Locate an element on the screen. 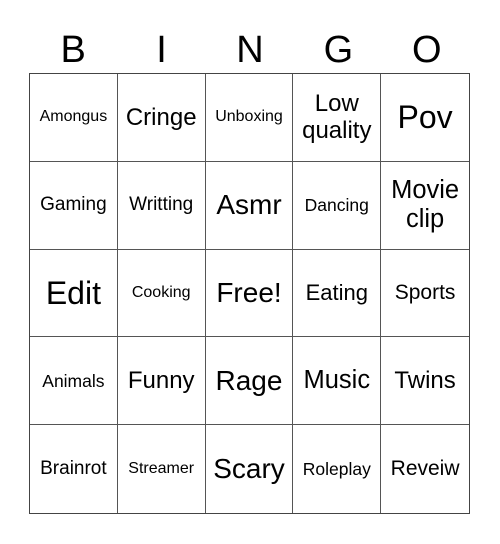 The height and width of the screenshot is (544, 500). bingo-cell: Cringe is located at coordinates (161, 118).